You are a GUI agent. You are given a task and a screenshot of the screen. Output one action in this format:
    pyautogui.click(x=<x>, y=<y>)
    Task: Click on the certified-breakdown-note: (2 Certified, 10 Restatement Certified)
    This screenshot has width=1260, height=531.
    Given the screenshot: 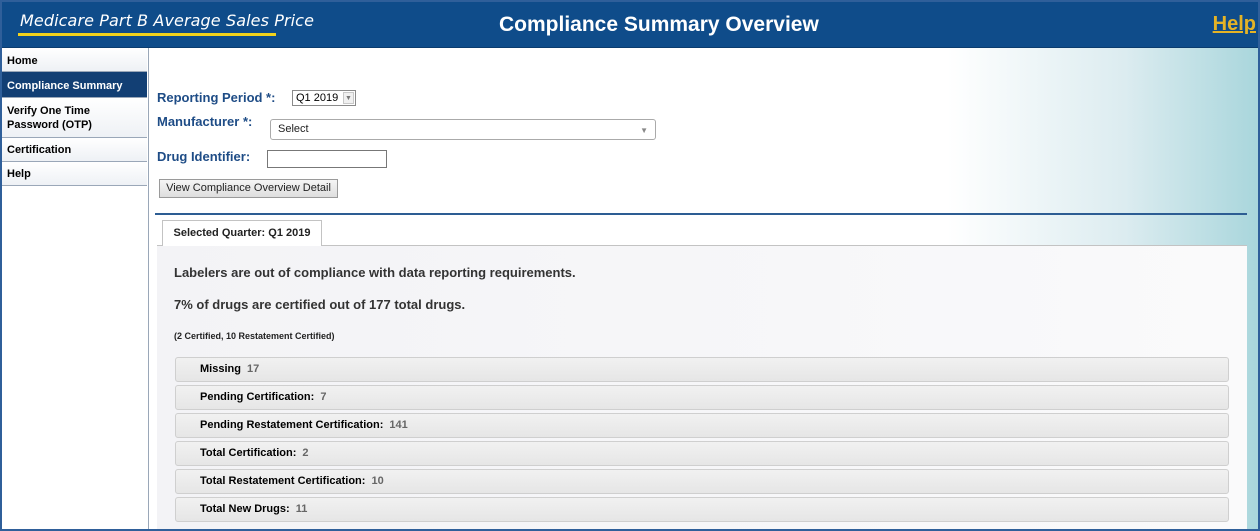 What is the action you would take?
    pyautogui.click(x=254, y=336)
    